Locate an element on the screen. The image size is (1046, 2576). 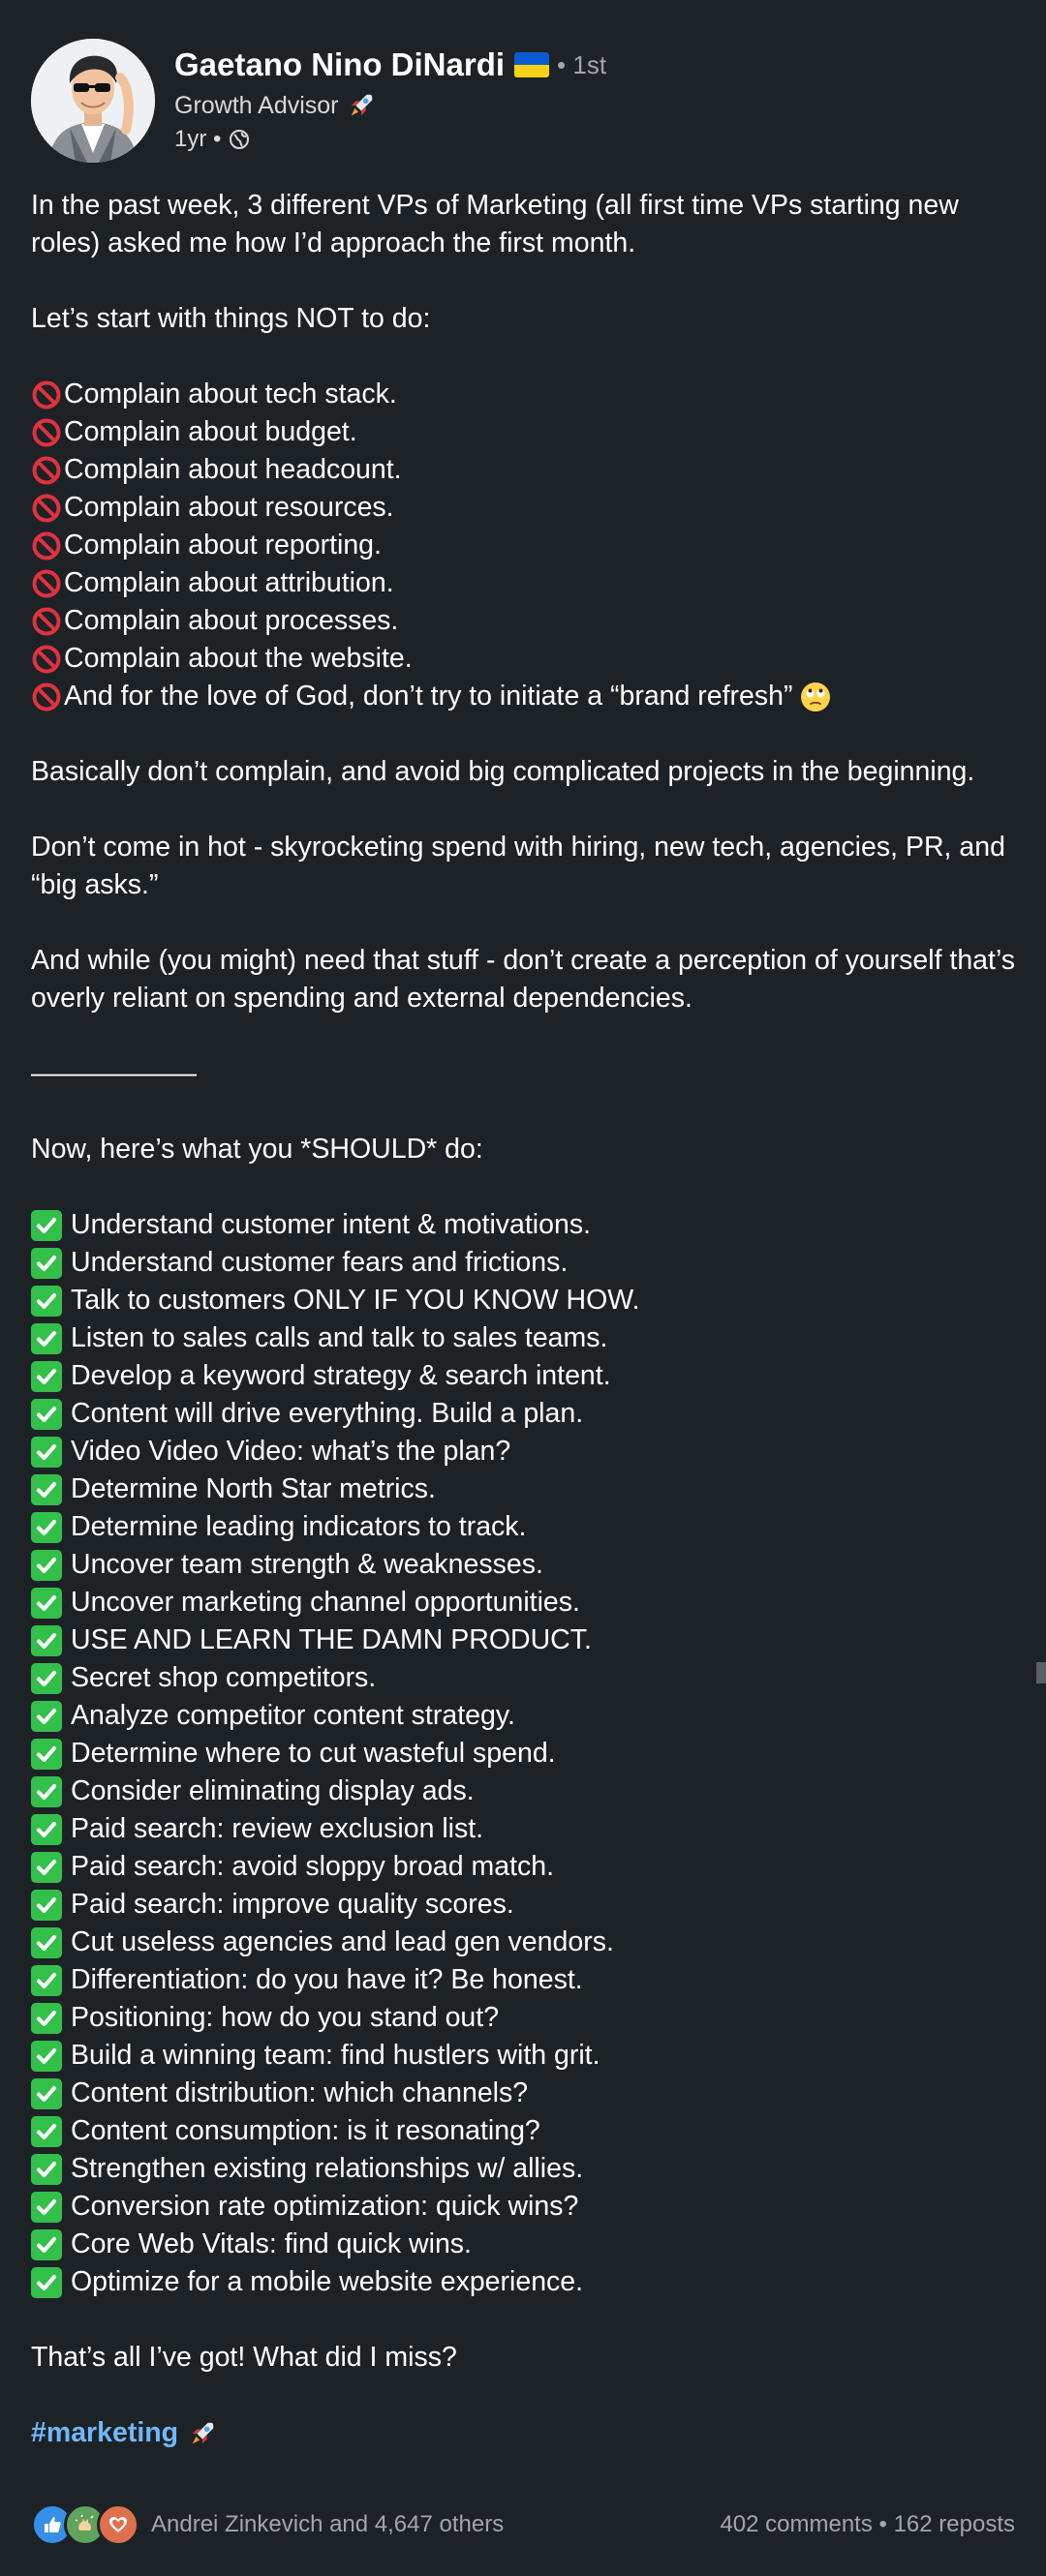
ukraine-flag-icon is located at coordinates (532, 64).